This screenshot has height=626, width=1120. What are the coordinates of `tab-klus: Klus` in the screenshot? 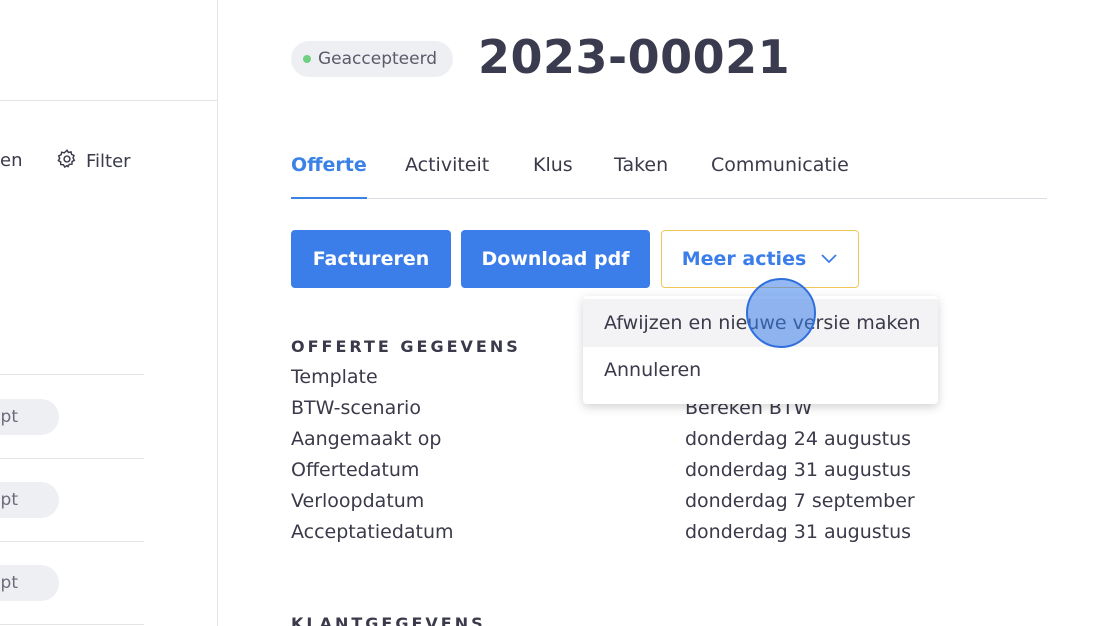 It's located at (553, 176).